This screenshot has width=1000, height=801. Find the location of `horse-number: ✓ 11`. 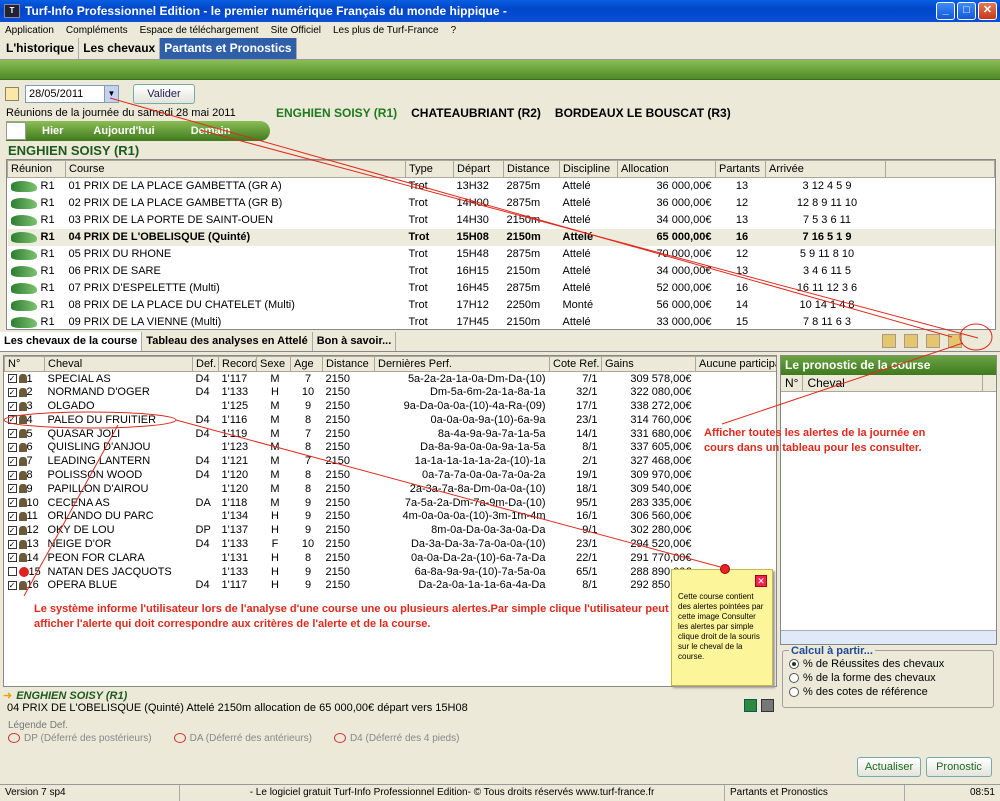

horse-number: ✓ 11 is located at coordinates (25, 516).